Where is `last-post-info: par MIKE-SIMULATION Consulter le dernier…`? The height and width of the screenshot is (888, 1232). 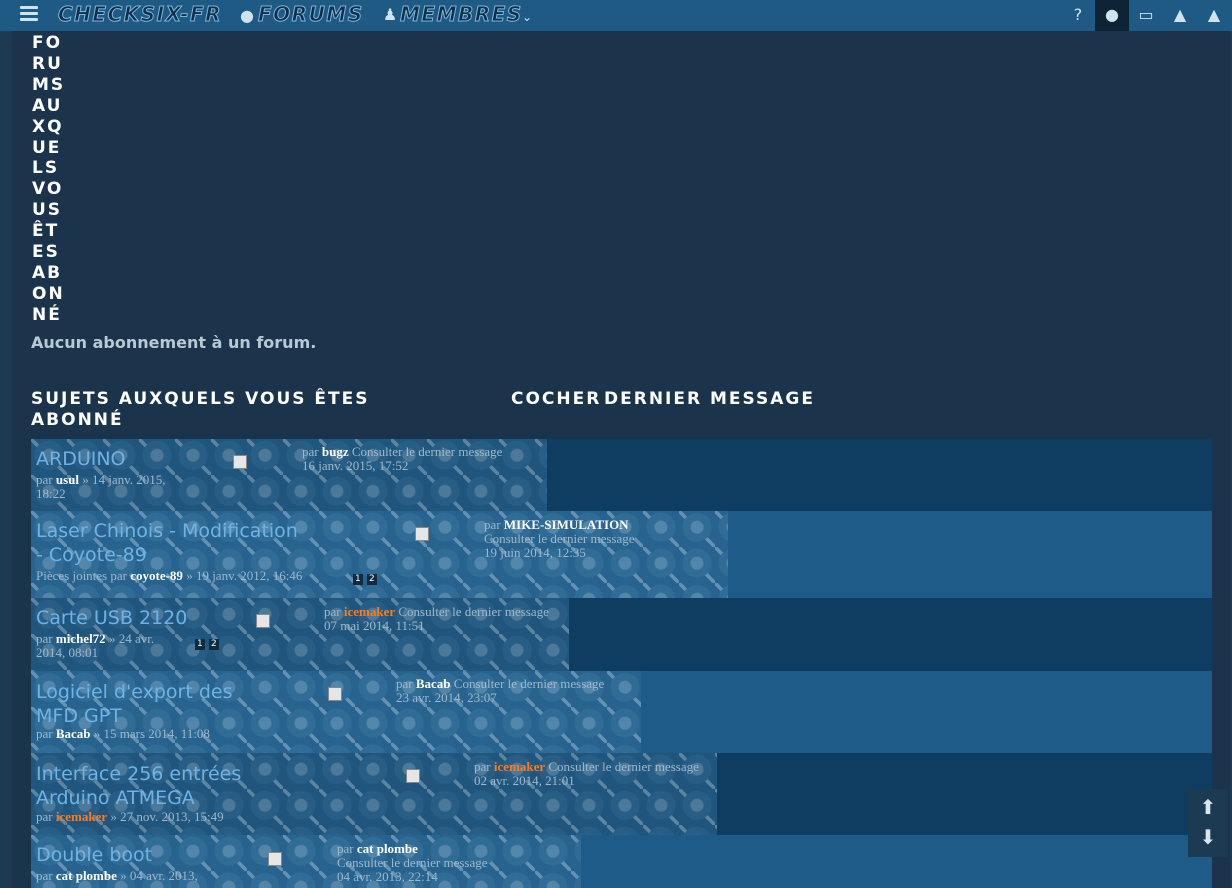
last-post-info: par MIKE-SIMULATION Consulter le dernier… is located at coordinates (559, 538).